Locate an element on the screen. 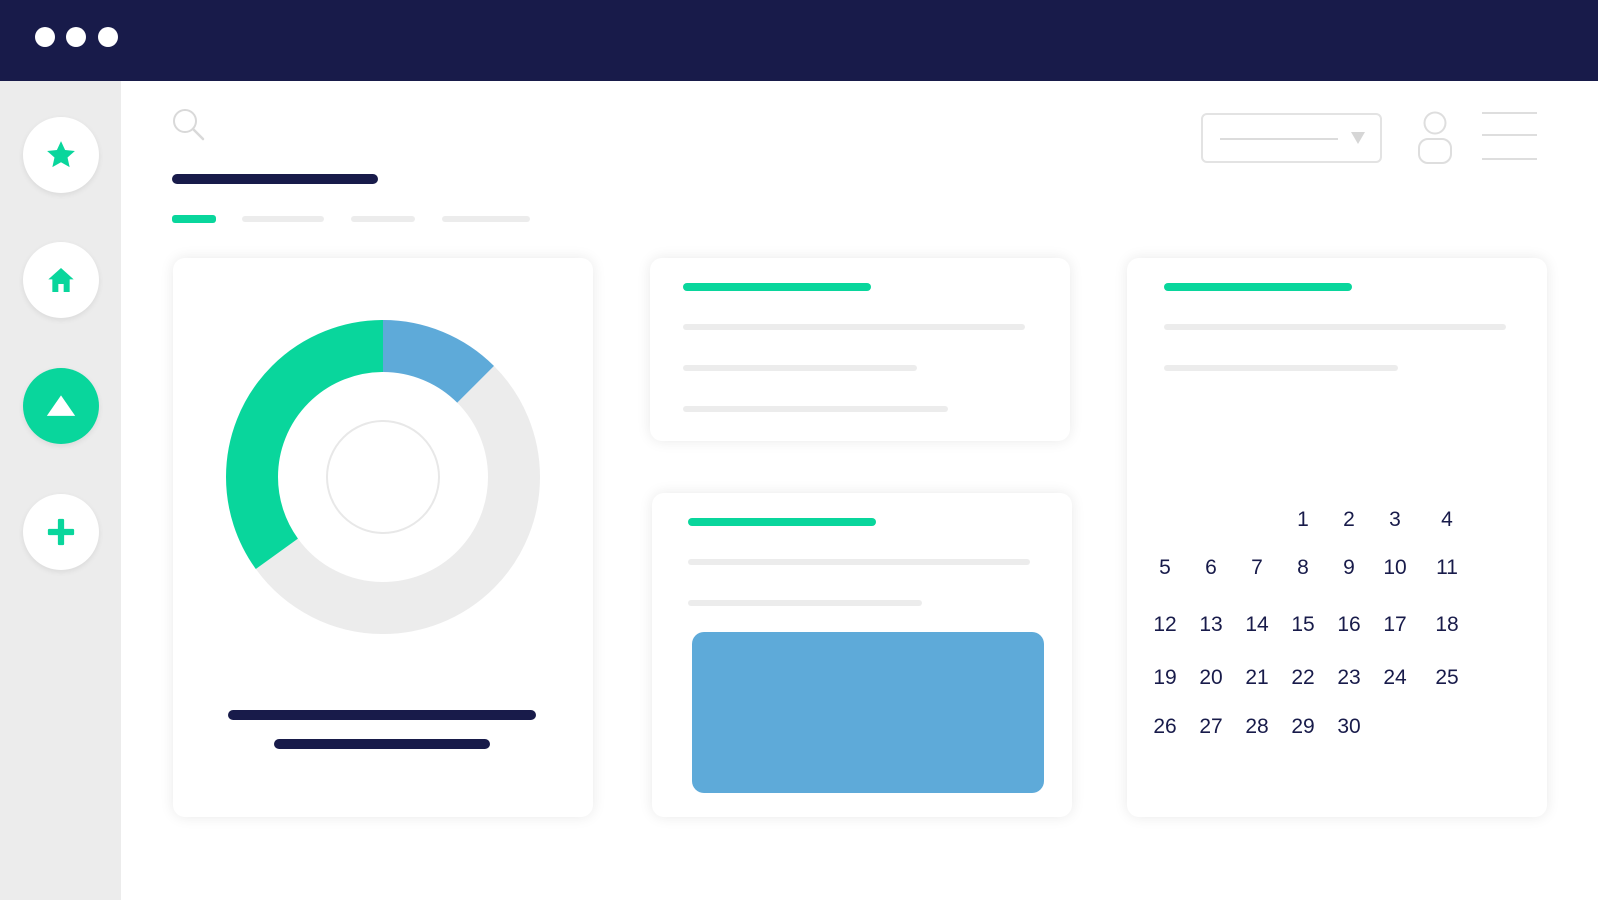 This screenshot has height=900, width=1598. calendar-day: 10 is located at coordinates (1395, 568).